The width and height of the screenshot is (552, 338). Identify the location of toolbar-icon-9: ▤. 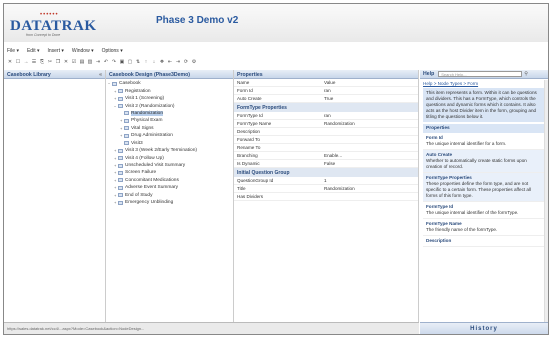
(82, 62).